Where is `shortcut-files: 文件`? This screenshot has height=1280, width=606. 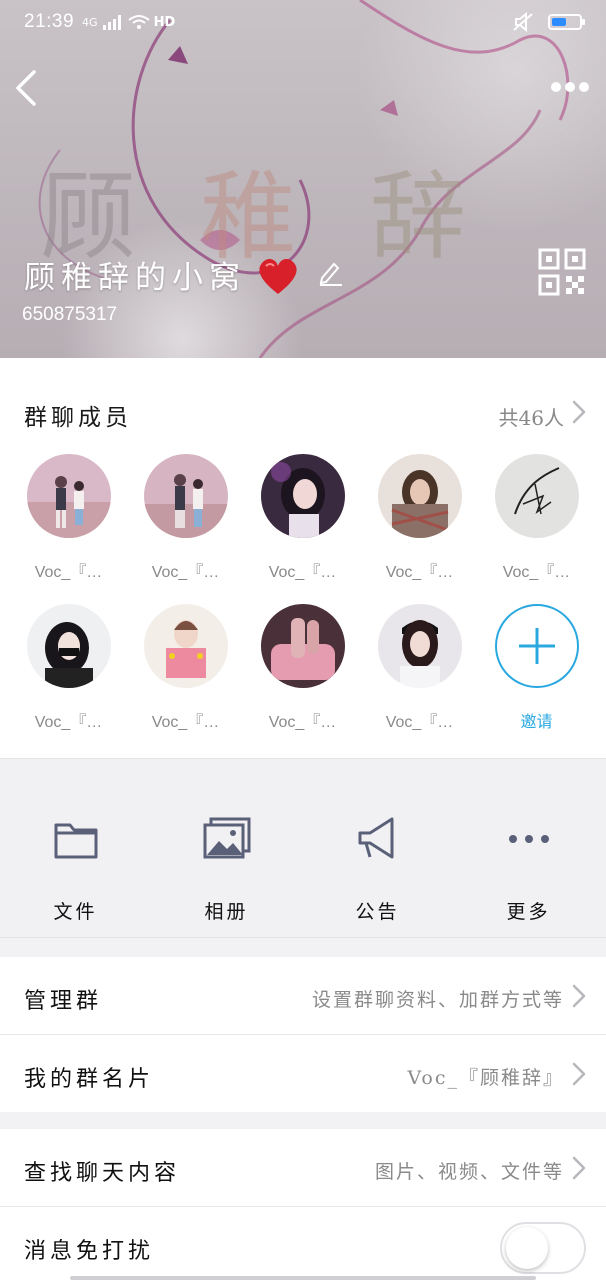 shortcut-files: 文件 is located at coordinates (75, 849).